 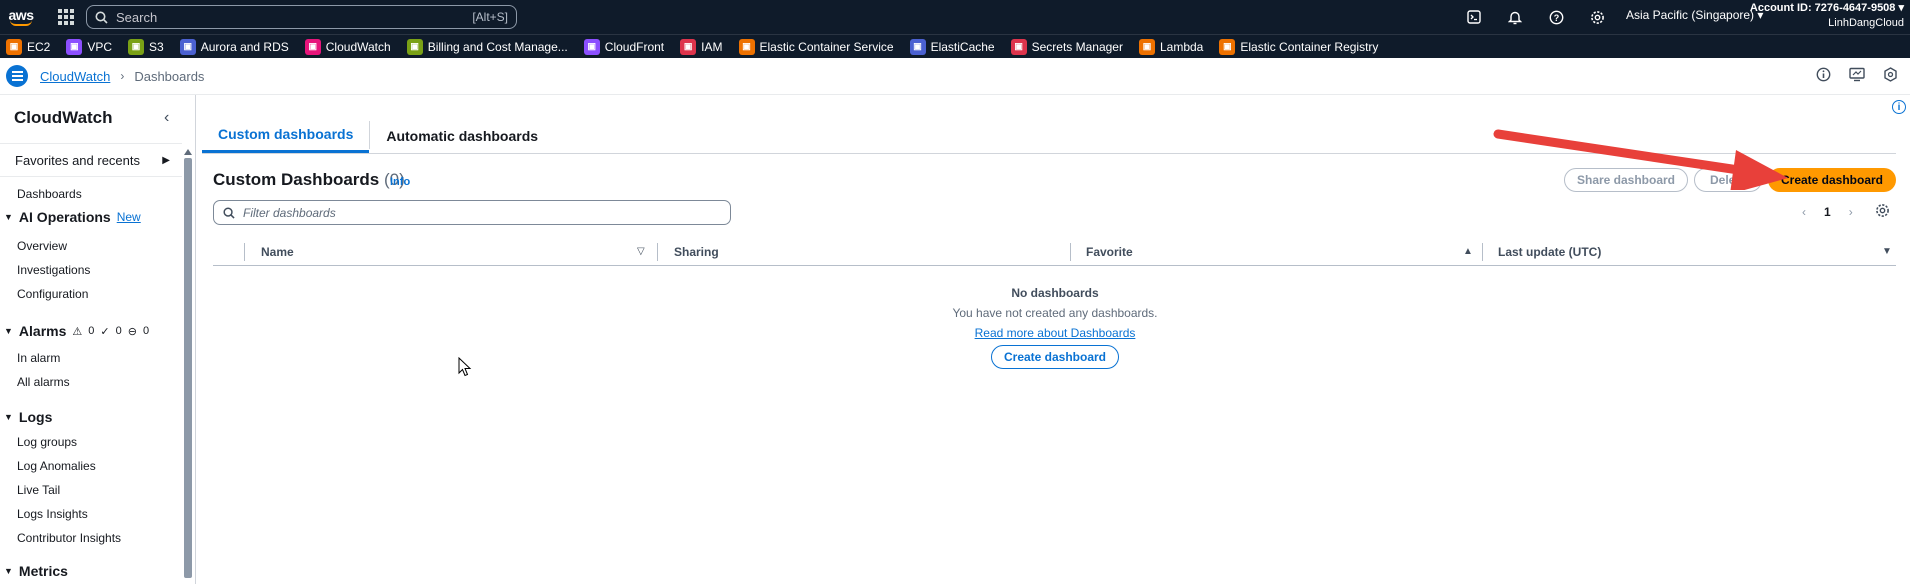 What do you see at coordinates (42, 246) in the screenshot?
I see `sidebar-item-overview: Overview` at bounding box center [42, 246].